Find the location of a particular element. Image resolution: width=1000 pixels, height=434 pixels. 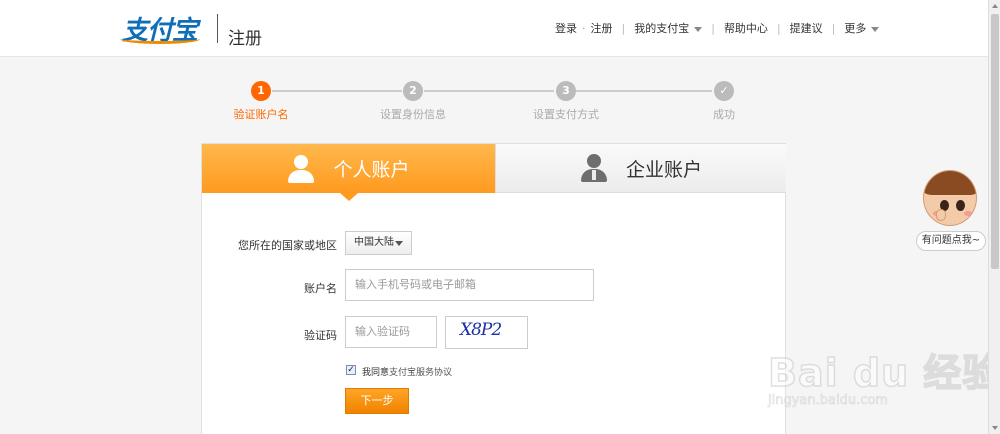

step-2-label: 设置身份信息 is located at coordinates (413, 114).